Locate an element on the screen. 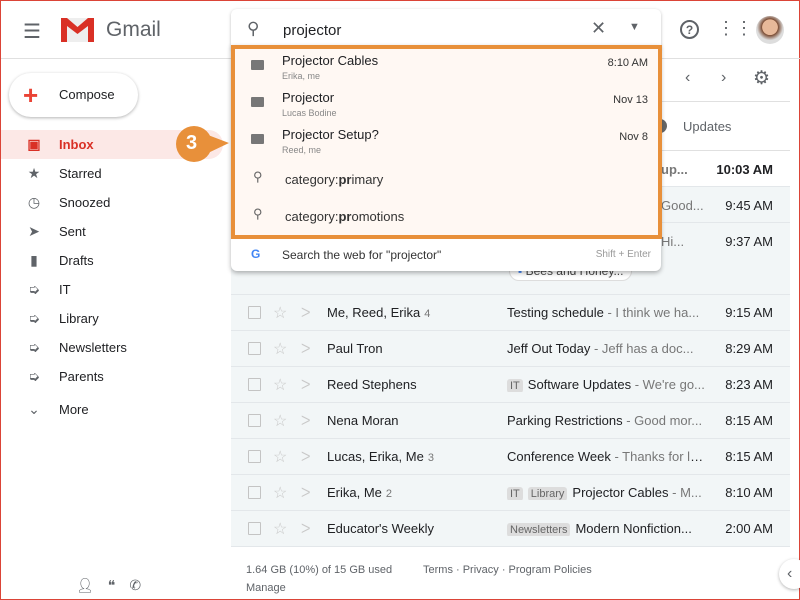 This screenshot has width=800, height=600. google-icon: G is located at coordinates (256, 254).